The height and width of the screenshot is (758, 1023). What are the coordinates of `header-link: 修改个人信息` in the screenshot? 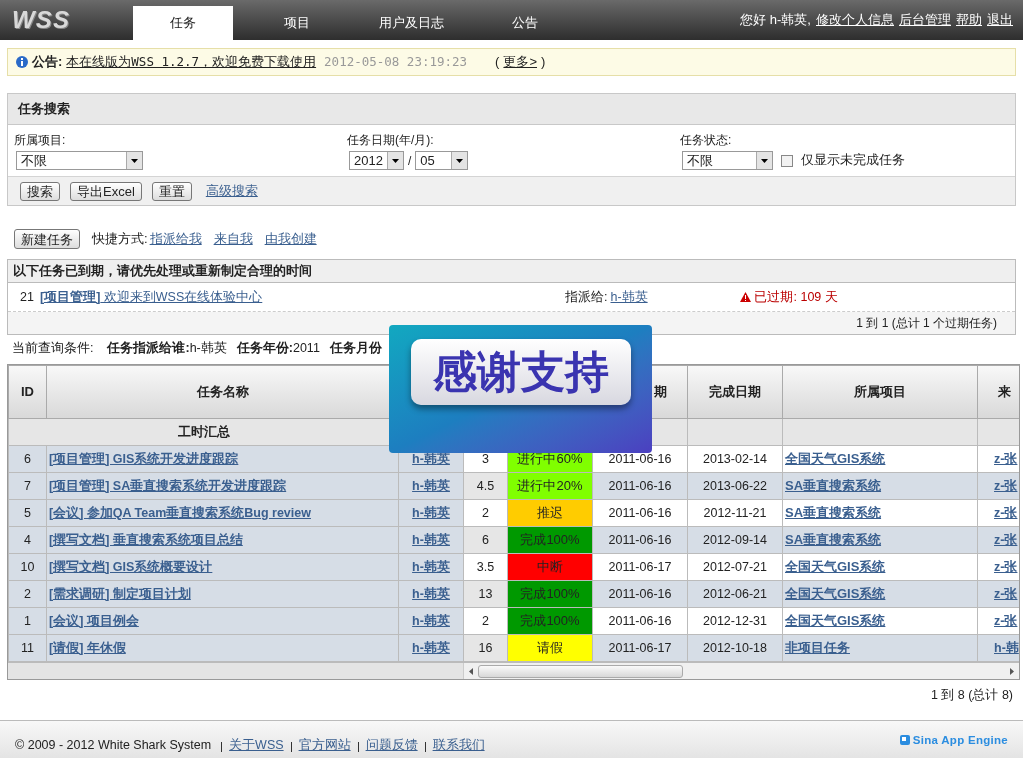 It's located at (855, 20).